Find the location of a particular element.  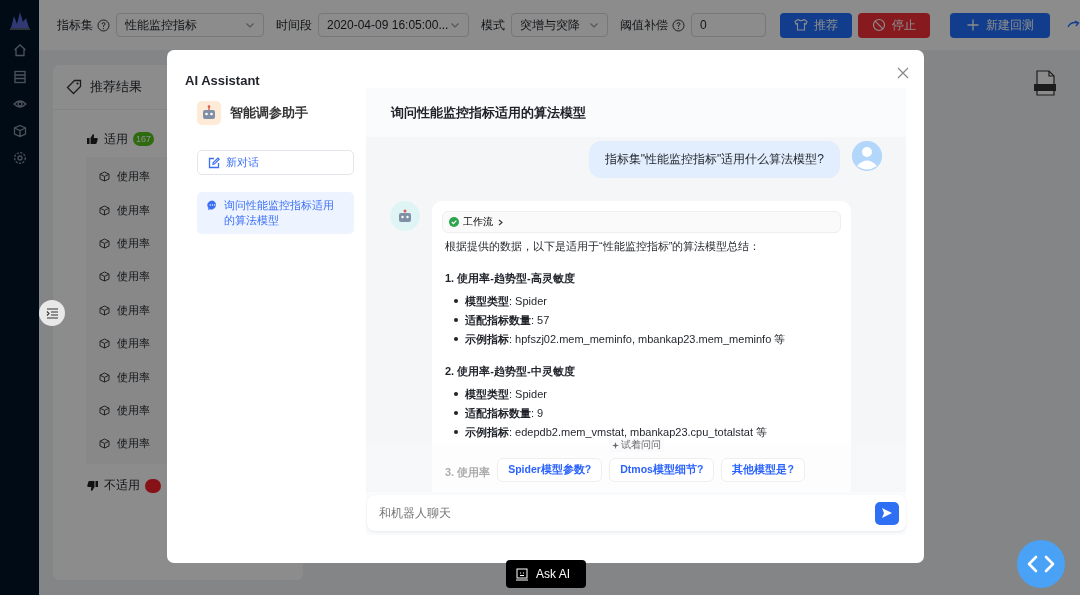

assistant-name: 智能调参助手 is located at coordinates (269, 112).